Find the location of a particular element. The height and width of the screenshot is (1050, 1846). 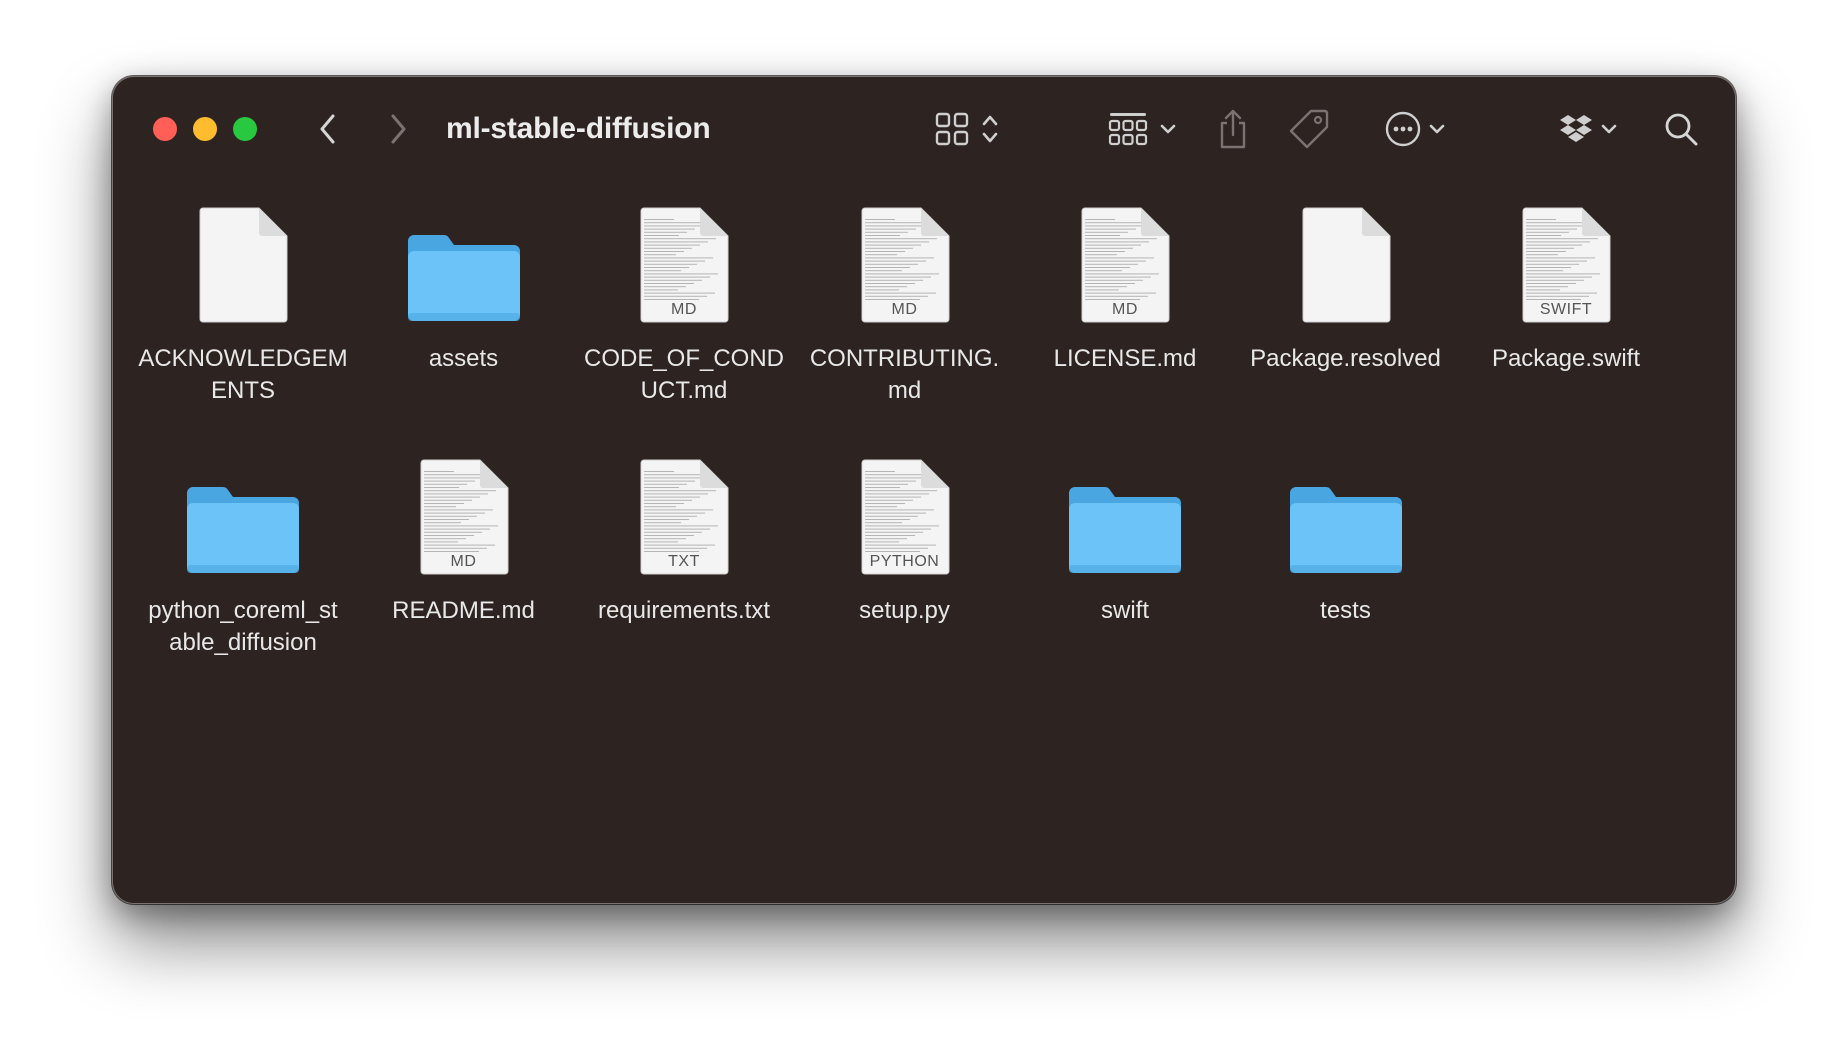

file-name-label: README.md is located at coordinates (463, 610).